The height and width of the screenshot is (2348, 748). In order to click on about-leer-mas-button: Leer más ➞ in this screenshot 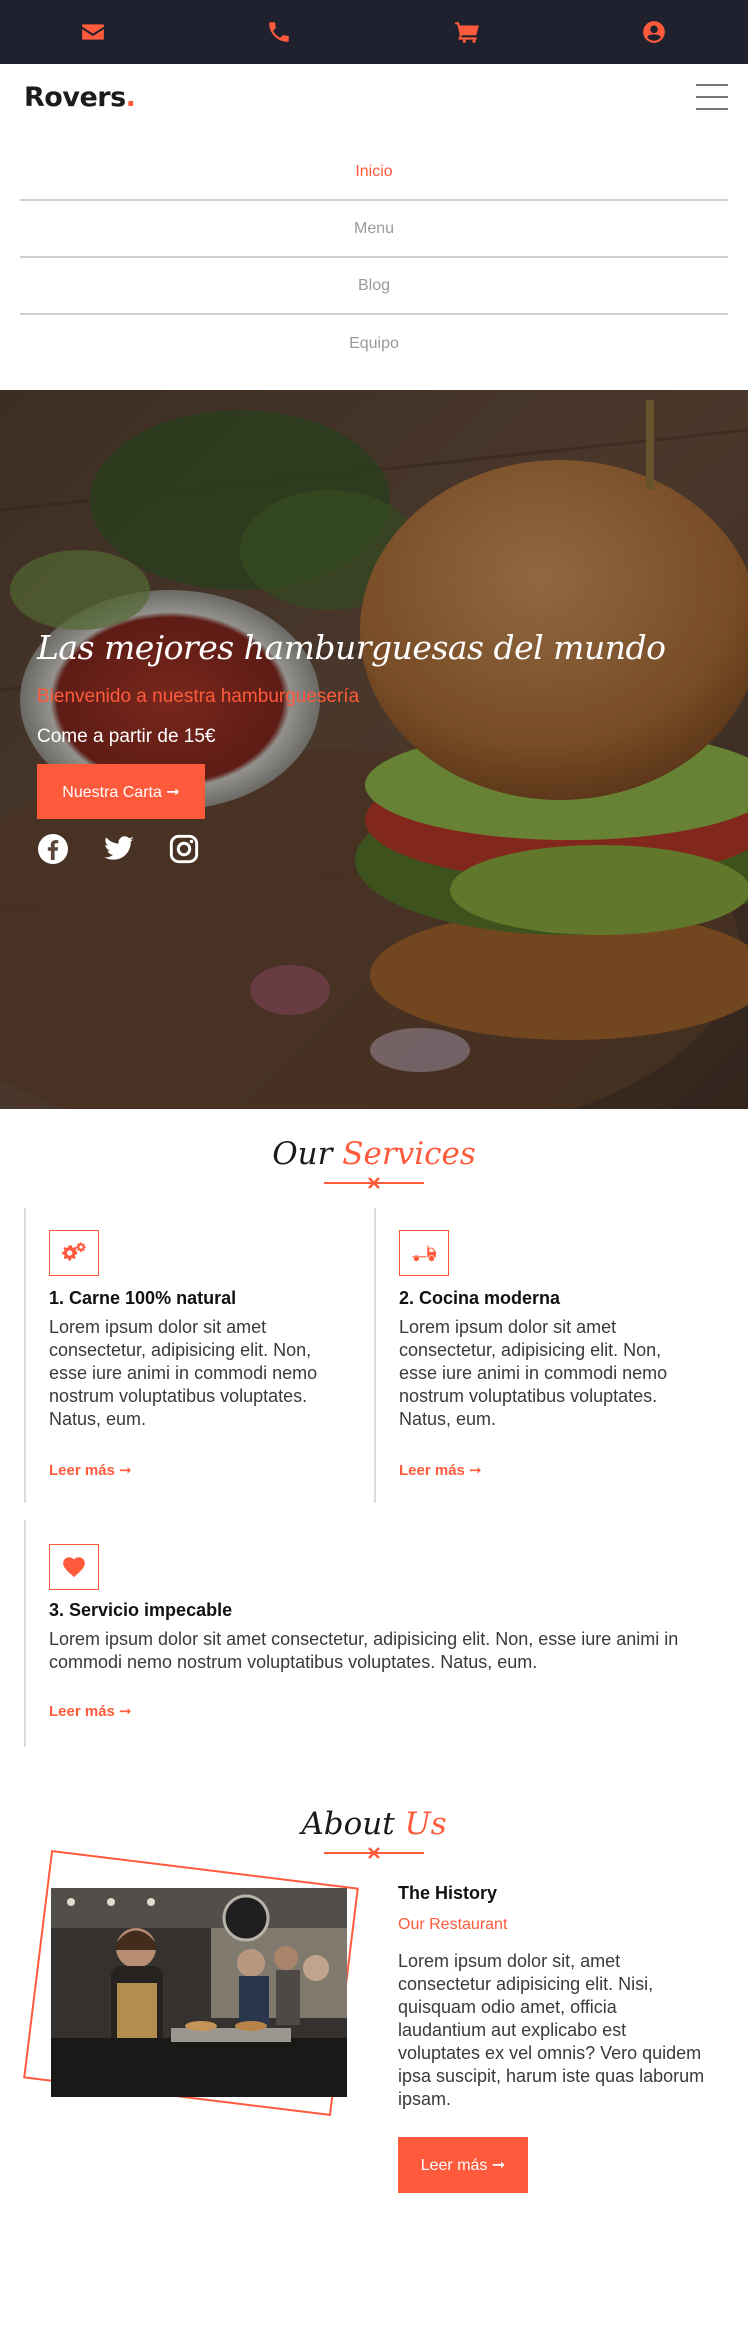, I will do `click(463, 2165)`.